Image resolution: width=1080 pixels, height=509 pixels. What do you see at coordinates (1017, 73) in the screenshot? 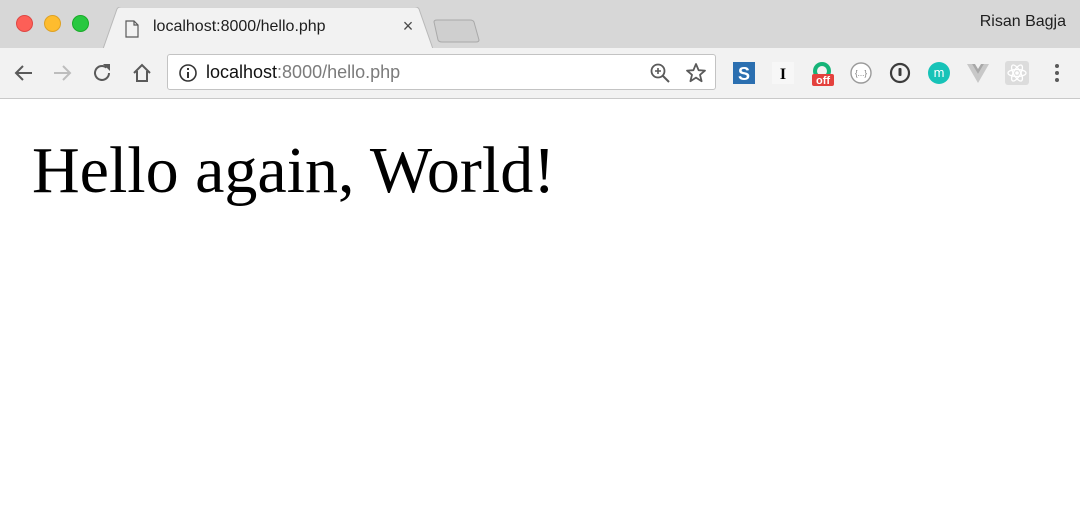
I see `react-devtools-icon` at bounding box center [1017, 73].